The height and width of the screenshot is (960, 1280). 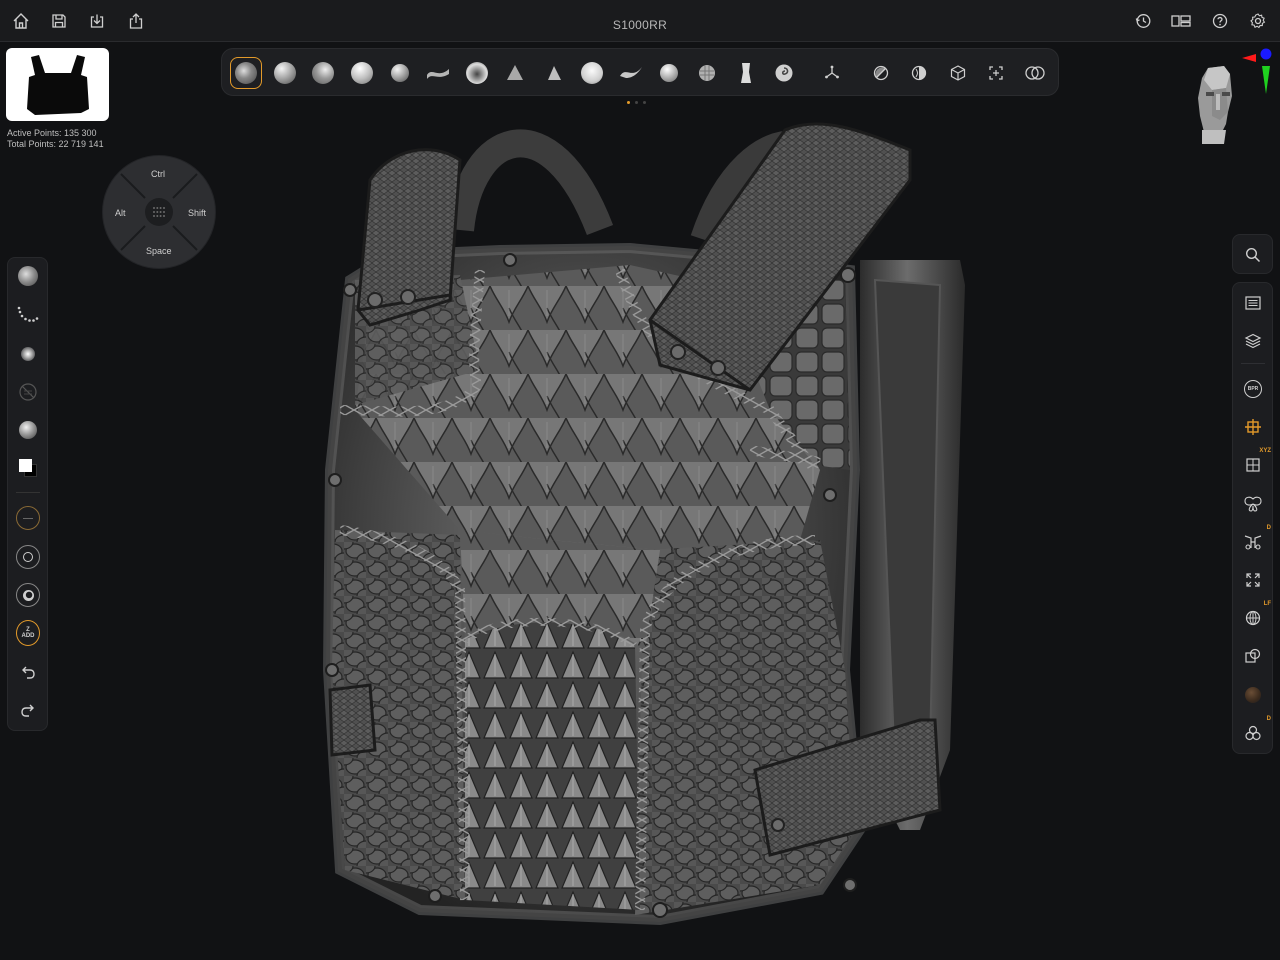 What do you see at coordinates (246, 73) in the screenshot?
I see `clay-buildup-brush` at bounding box center [246, 73].